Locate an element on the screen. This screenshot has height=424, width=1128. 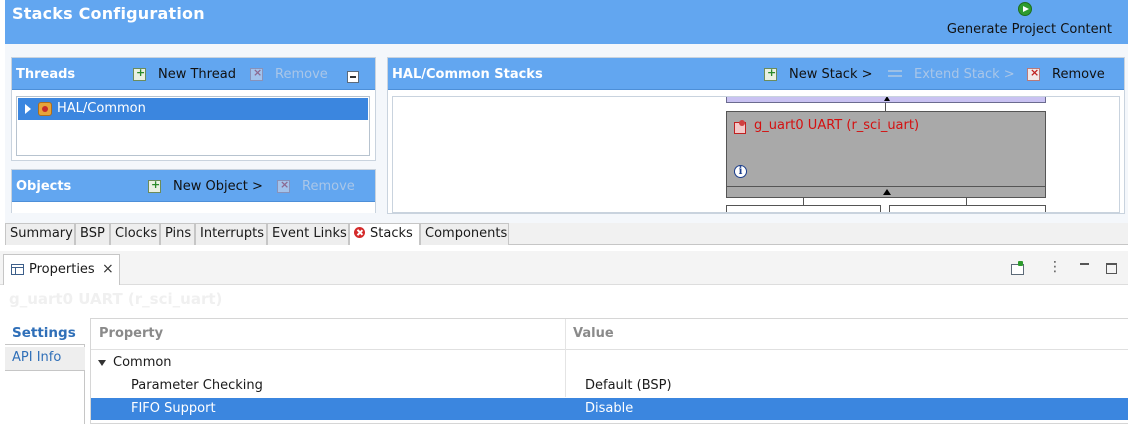
extend-icon is located at coordinates (895, 74).